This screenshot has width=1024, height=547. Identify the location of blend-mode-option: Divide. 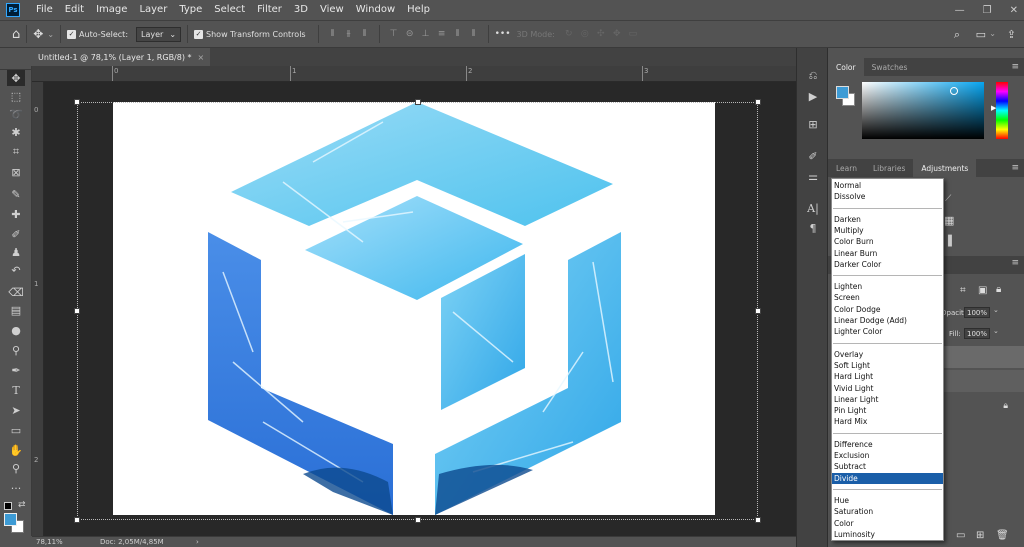
(887, 478).